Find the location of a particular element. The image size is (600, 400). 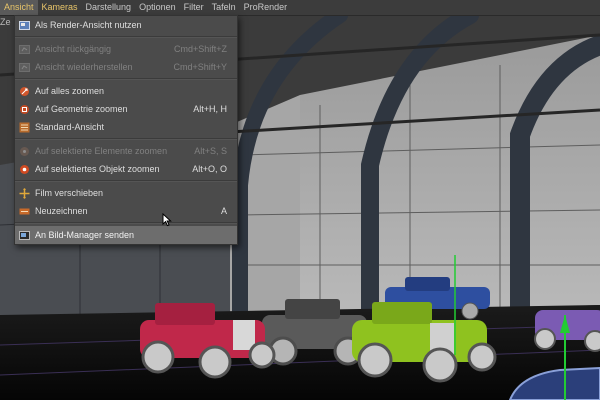

menu-item-zoom-all: Auf alles zoomen is located at coordinates (126, 91).